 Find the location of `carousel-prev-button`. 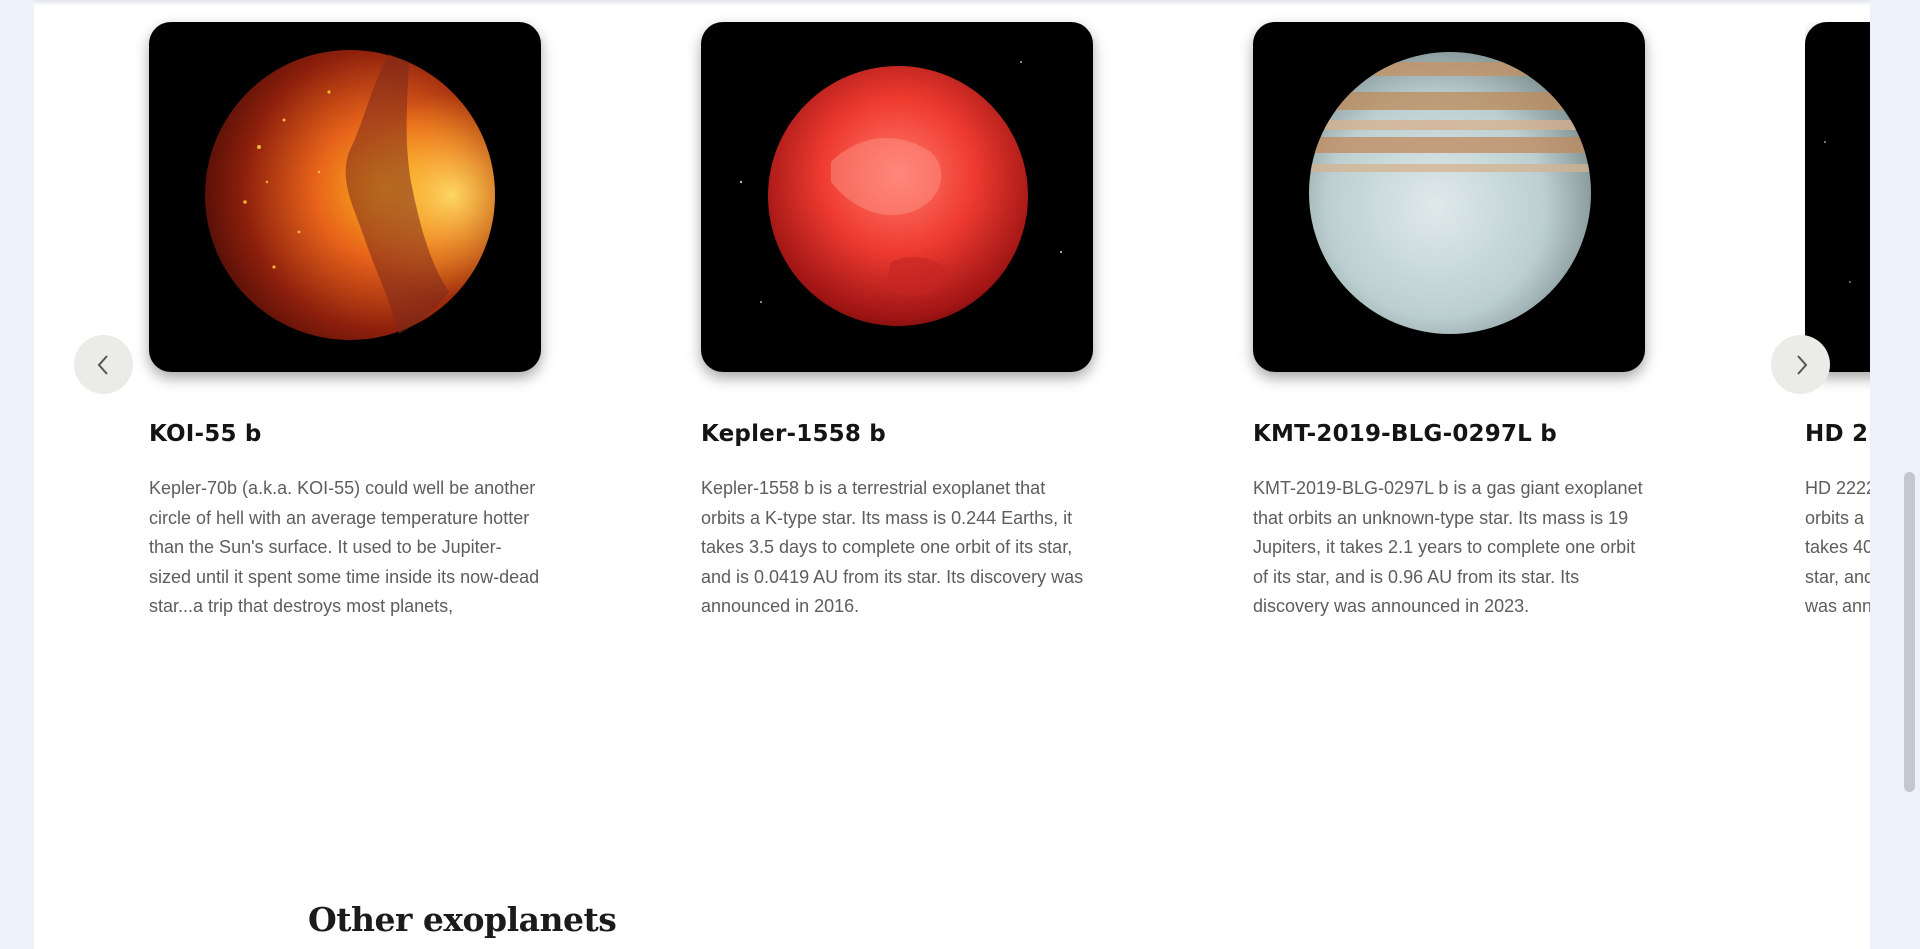

carousel-prev-button is located at coordinates (103, 364).